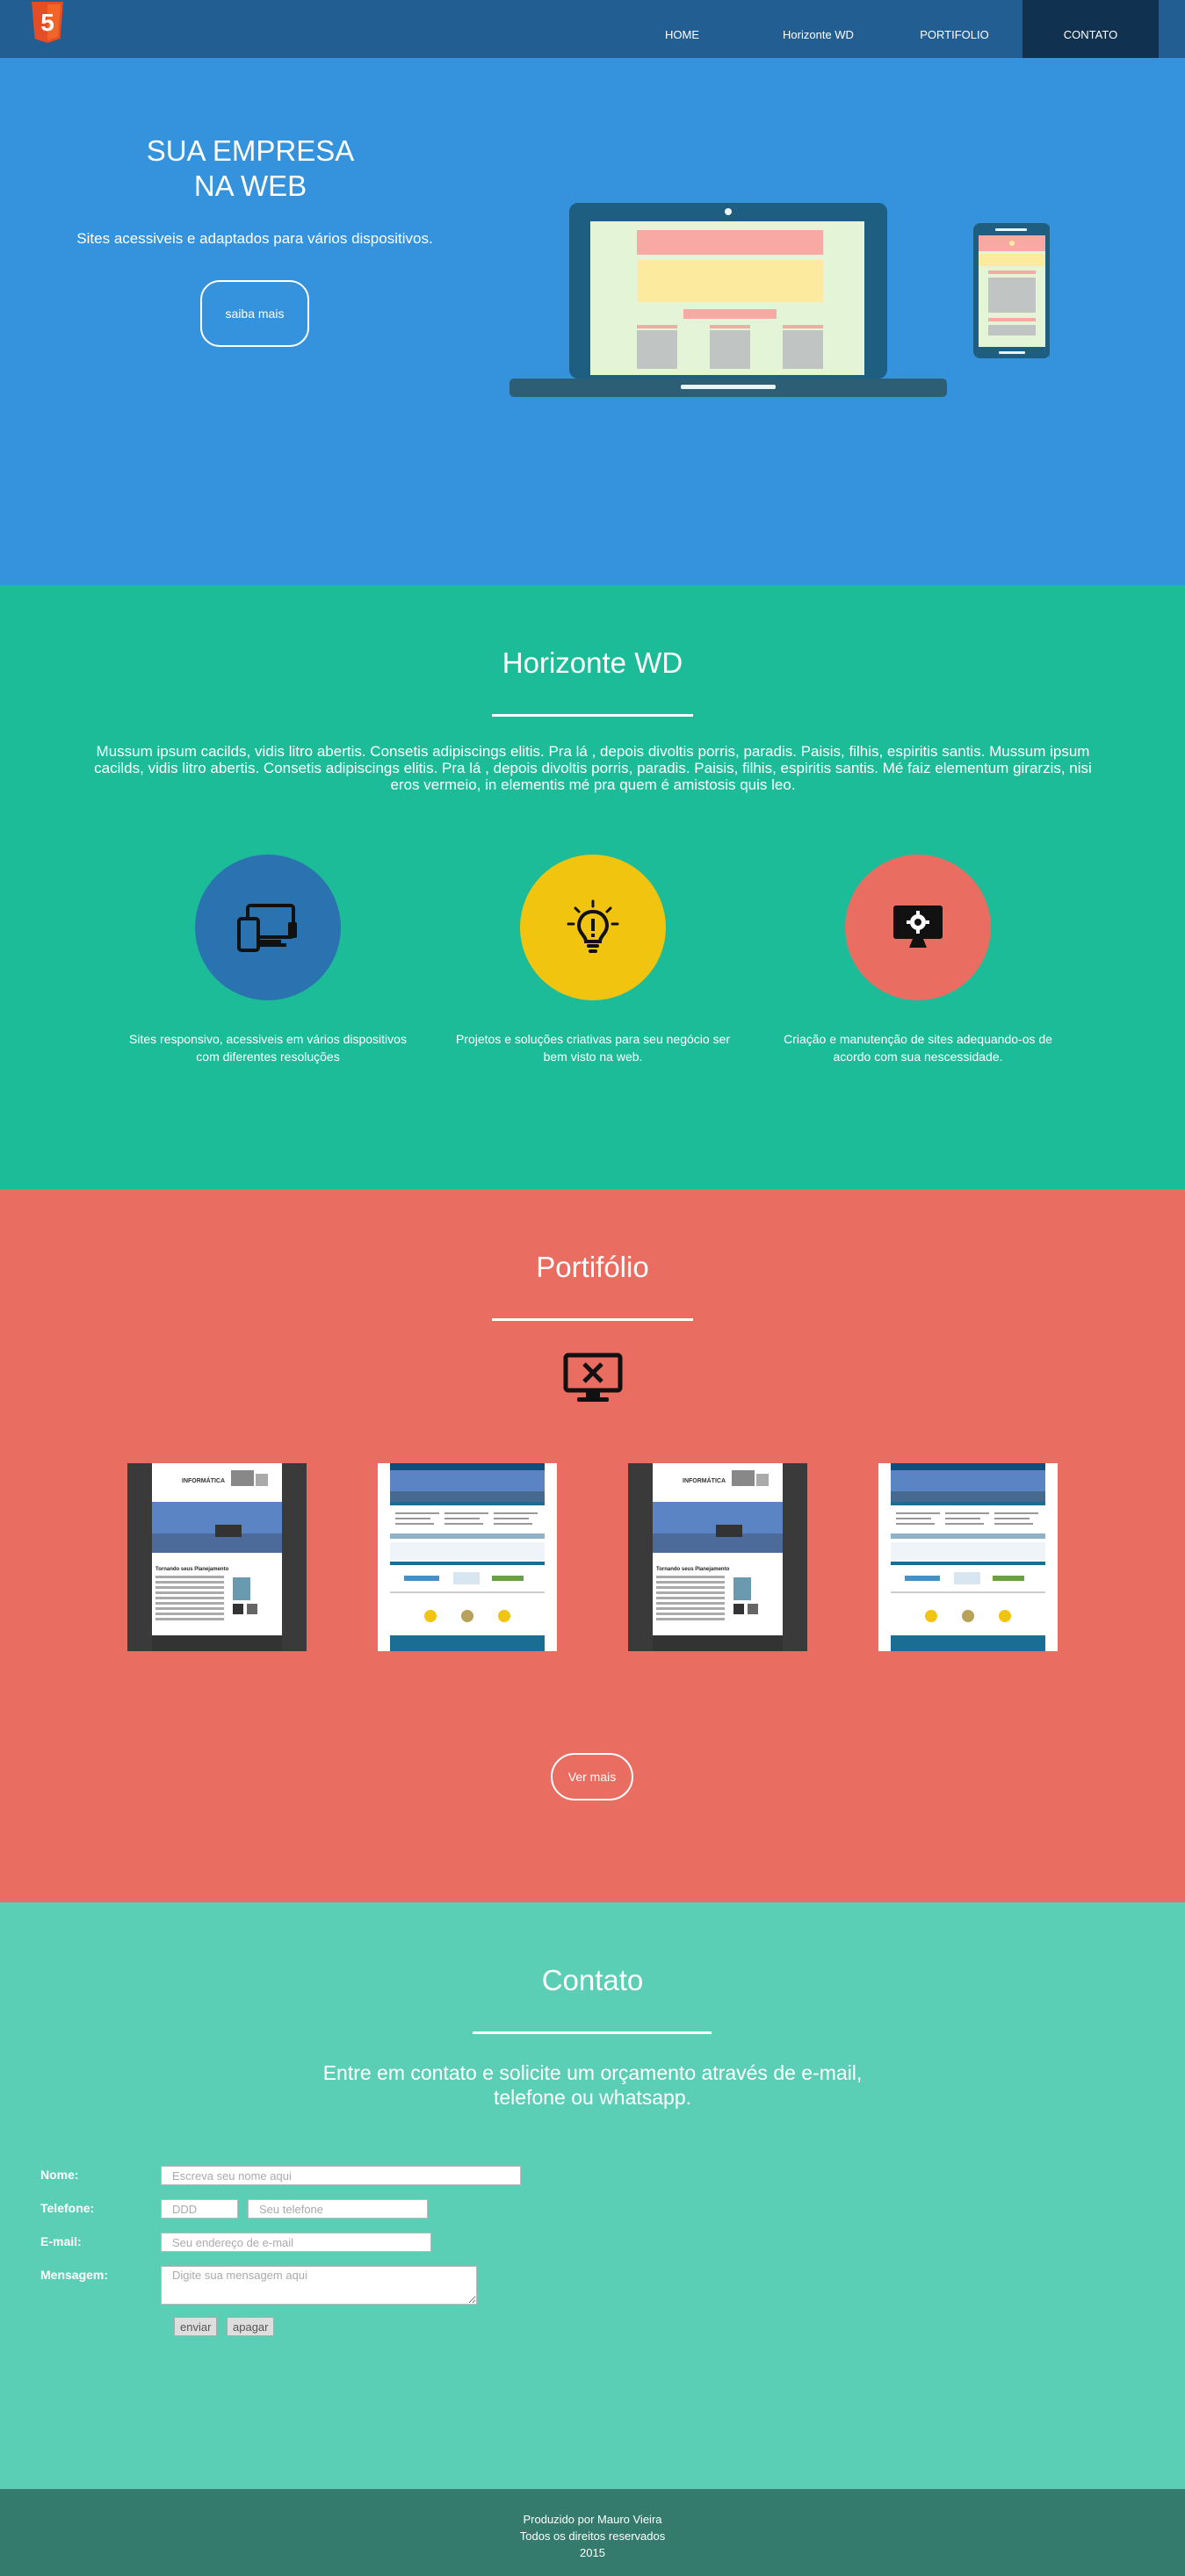  Describe the element at coordinates (1090, 29) in the screenshot. I see `nav-contato: CONTATO` at that location.